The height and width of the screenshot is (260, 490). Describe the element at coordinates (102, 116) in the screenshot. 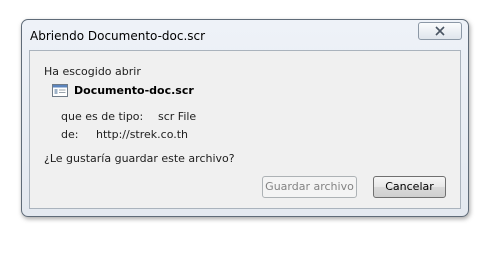

I see `type-label: que es de tipo:` at that location.